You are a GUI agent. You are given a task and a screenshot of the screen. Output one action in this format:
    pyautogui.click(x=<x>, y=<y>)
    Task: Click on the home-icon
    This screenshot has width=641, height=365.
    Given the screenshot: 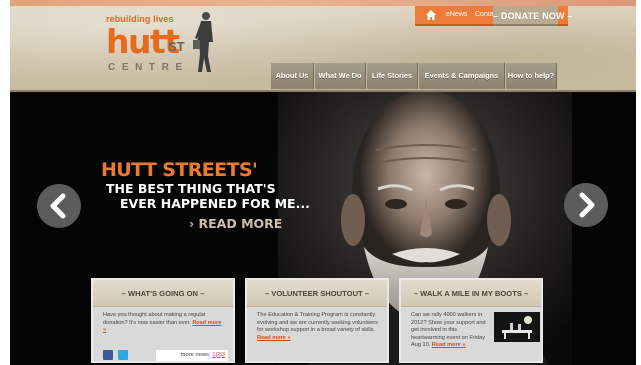 What is the action you would take?
    pyautogui.click(x=431, y=15)
    